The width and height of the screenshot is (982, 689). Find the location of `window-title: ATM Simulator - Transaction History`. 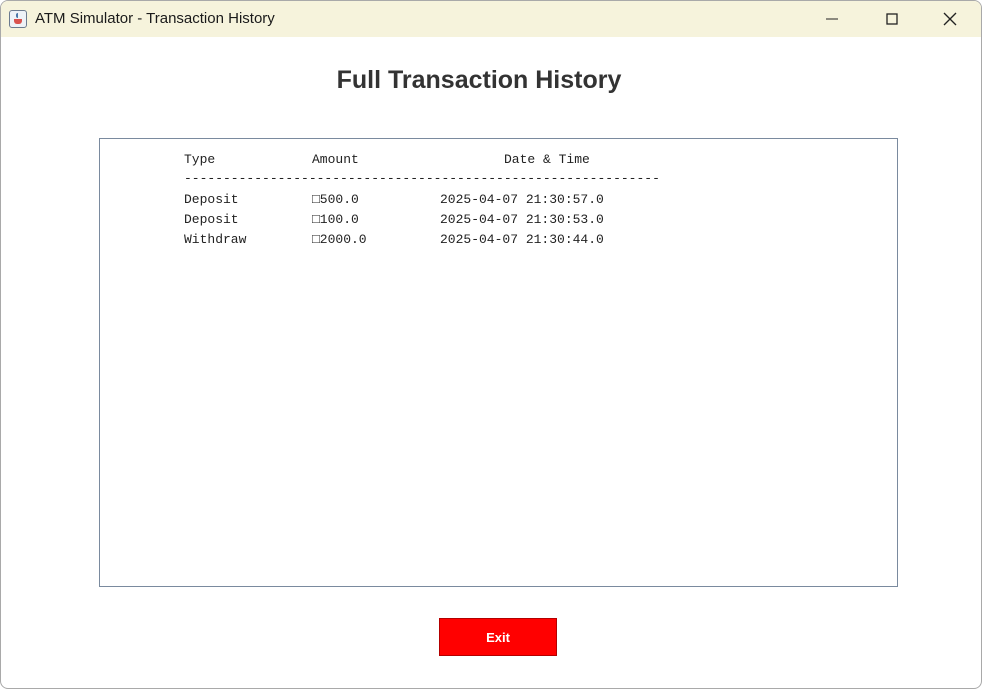

window-title: ATM Simulator - Transaction History is located at coordinates (155, 18).